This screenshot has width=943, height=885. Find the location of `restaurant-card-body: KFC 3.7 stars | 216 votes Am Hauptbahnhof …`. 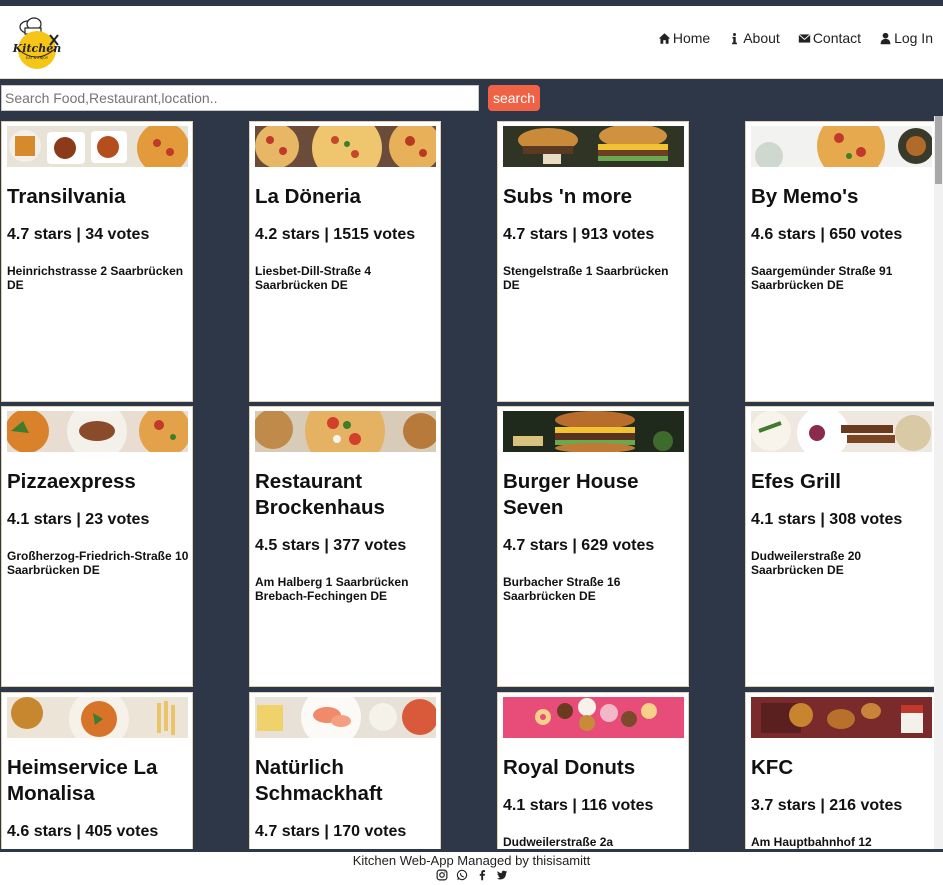

restaurant-card-body: KFC 3.7 stars | 216 votes Am Hauptbahnhof … is located at coordinates (842, 802).